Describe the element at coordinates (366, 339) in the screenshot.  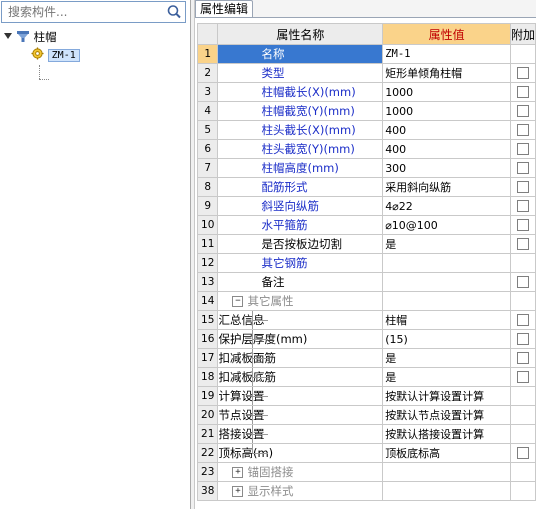
I see `table-row: 16 保护层厚度(mm) (15)` at that location.